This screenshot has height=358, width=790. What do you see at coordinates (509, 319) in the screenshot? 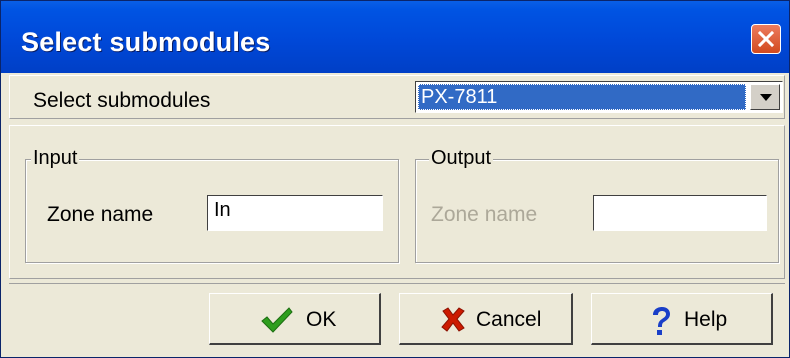
I see `cancel-button-label: Cancel` at bounding box center [509, 319].